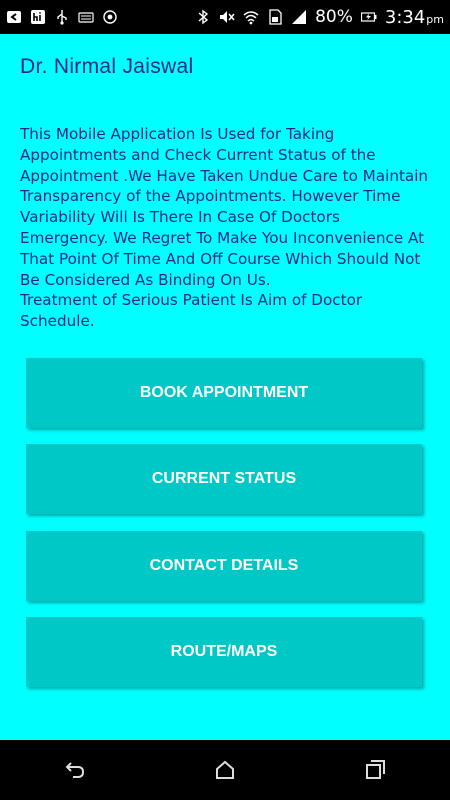 The height and width of the screenshot is (800, 450). What do you see at coordinates (375, 770) in the screenshot?
I see `recents-icon` at bounding box center [375, 770].